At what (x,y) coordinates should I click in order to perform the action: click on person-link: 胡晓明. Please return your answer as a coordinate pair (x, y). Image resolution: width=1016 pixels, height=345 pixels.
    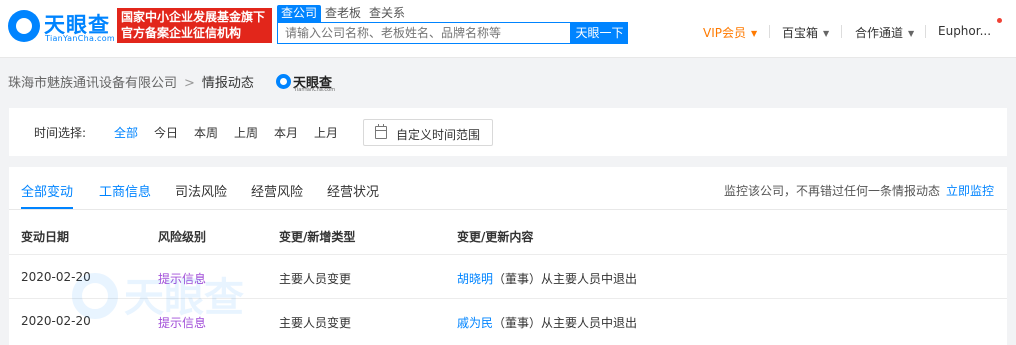
    Looking at the image, I should click on (475, 279).